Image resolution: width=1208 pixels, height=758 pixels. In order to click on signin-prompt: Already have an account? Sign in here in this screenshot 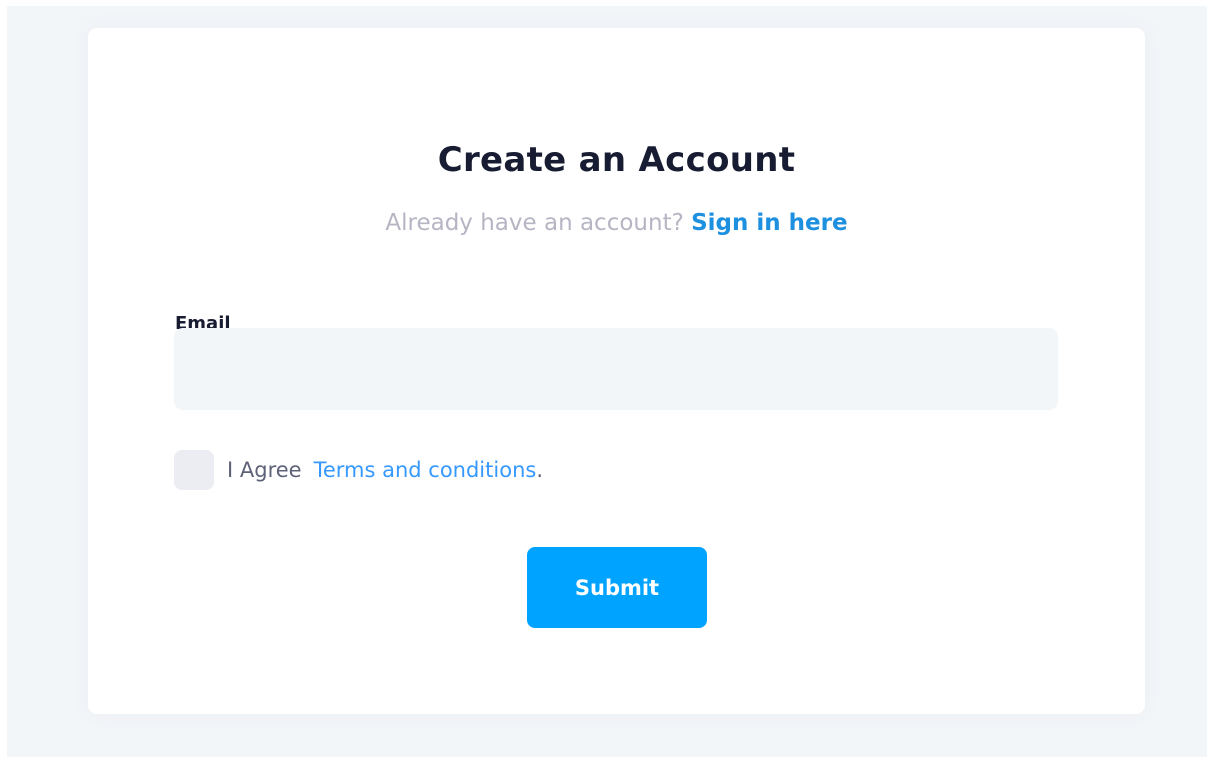, I will do `click(616, 223)`.